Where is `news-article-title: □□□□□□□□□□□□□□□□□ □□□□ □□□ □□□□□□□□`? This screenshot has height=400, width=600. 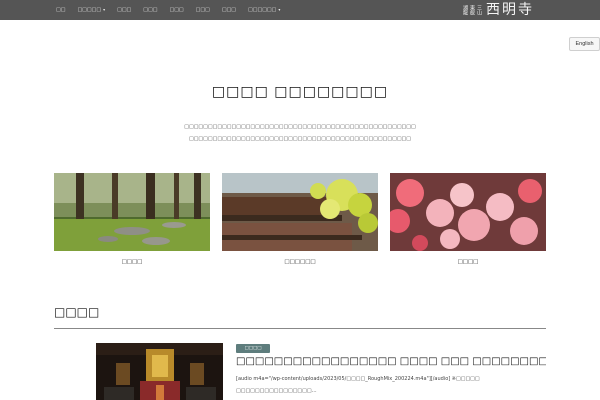 news-article-title: □□□□□□□□□□□□□□□□□ □□□□ □□□ □□□□□□□□ is located at coordinates (391, 361).